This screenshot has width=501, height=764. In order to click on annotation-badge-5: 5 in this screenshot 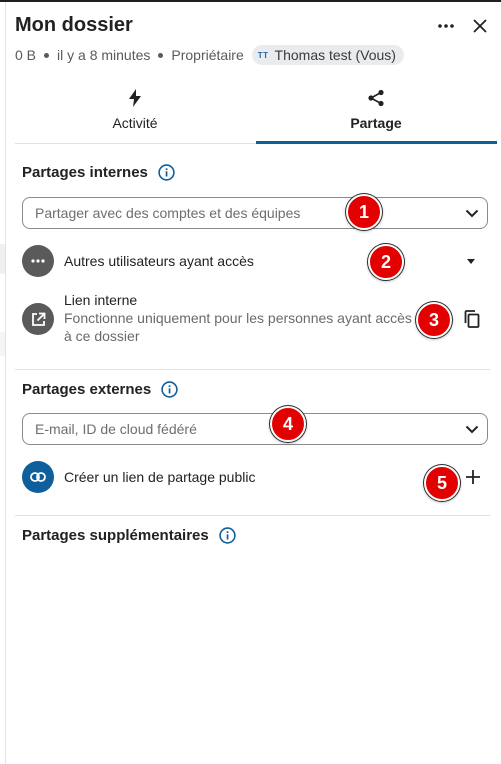, I will do `click(442, 483)`.